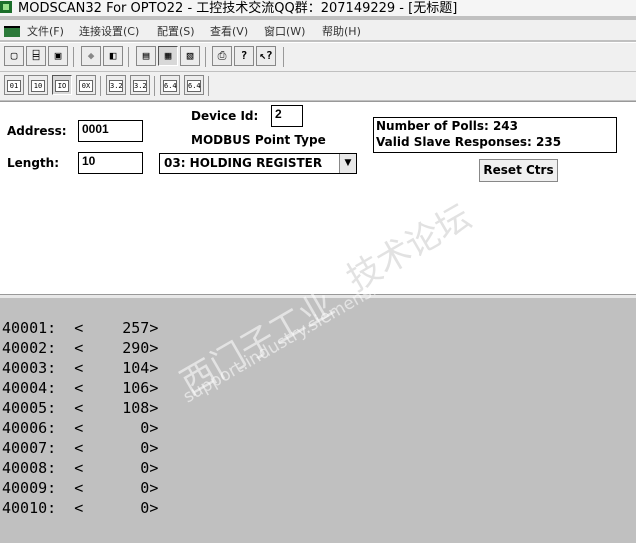 Image resolution: width=636 pixels, height=543 pixels. I want to click on test-icon: ▧, so click(190, 56).